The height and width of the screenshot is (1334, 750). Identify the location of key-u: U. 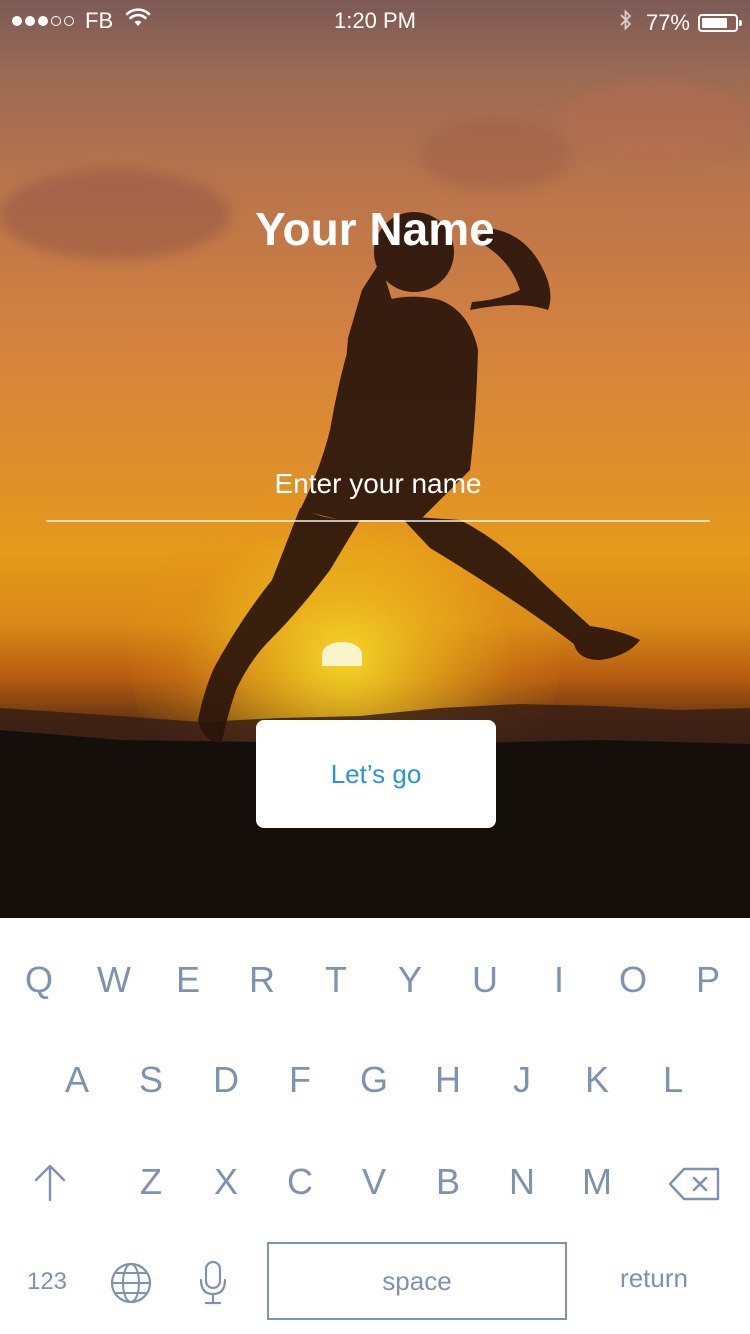
(485, 980).